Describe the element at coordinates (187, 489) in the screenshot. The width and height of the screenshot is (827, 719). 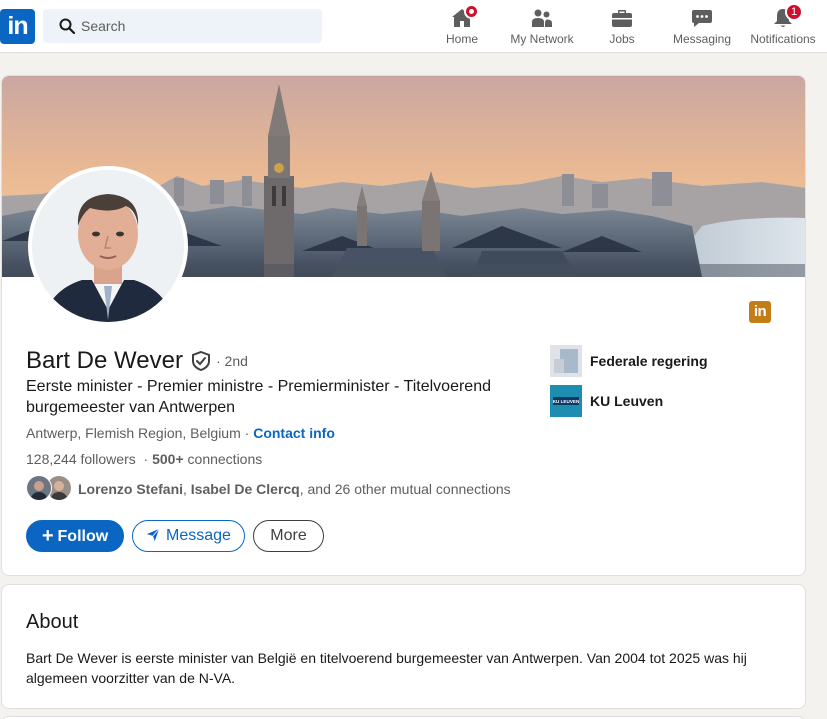
I see `mutual-sep: ,` at that location.